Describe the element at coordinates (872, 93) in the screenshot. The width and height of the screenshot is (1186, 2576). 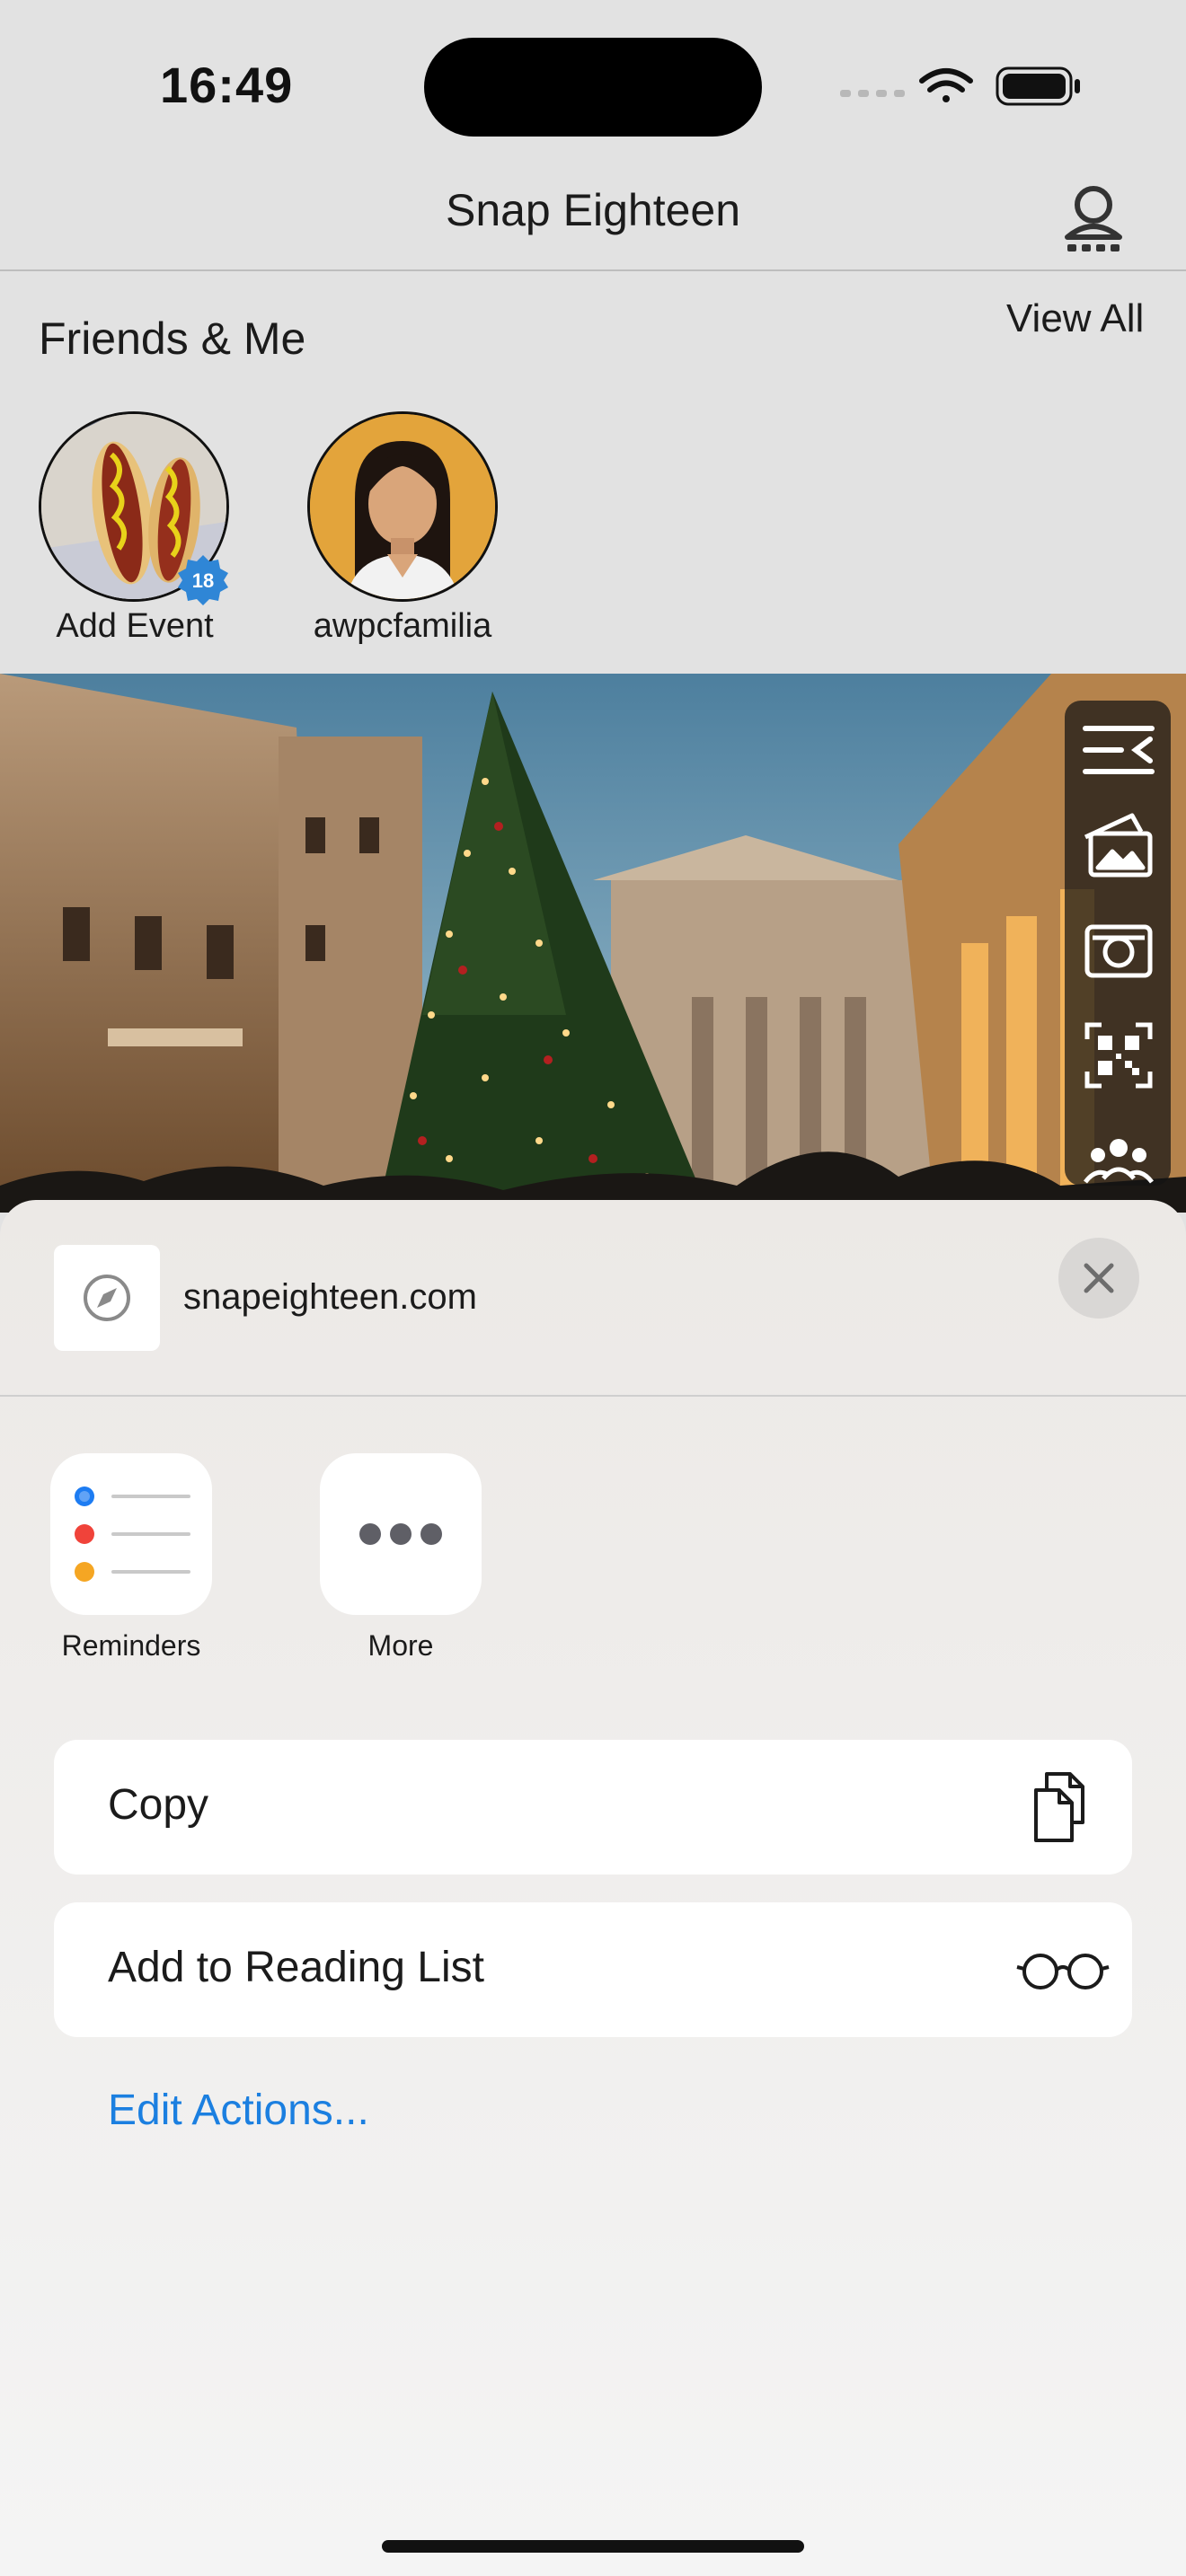
I see `cellular-signal-icon` at that location.